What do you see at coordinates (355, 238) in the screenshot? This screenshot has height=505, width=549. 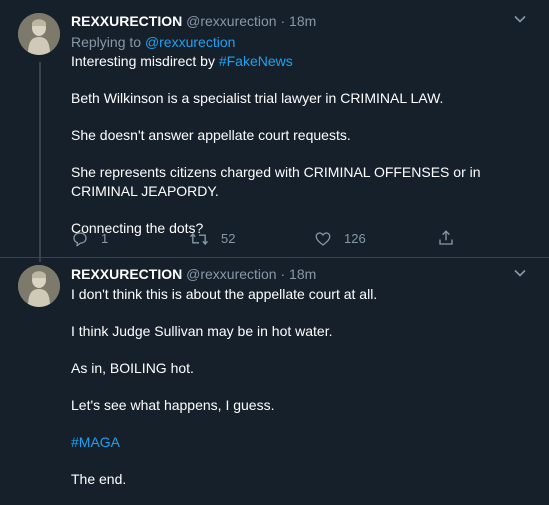 I see `like-count: 126` at bounding box center [355, 238].